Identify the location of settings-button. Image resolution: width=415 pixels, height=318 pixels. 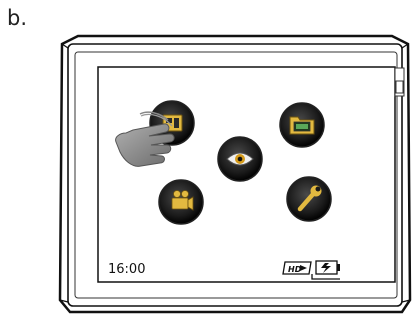
(309, 199).